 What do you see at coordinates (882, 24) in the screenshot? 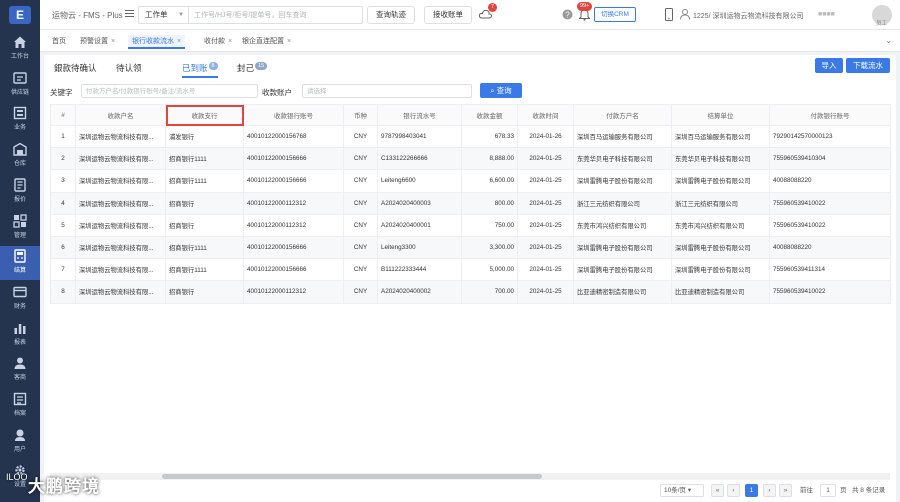
I see `user-role: 员工` at bounding box center [882, 24].